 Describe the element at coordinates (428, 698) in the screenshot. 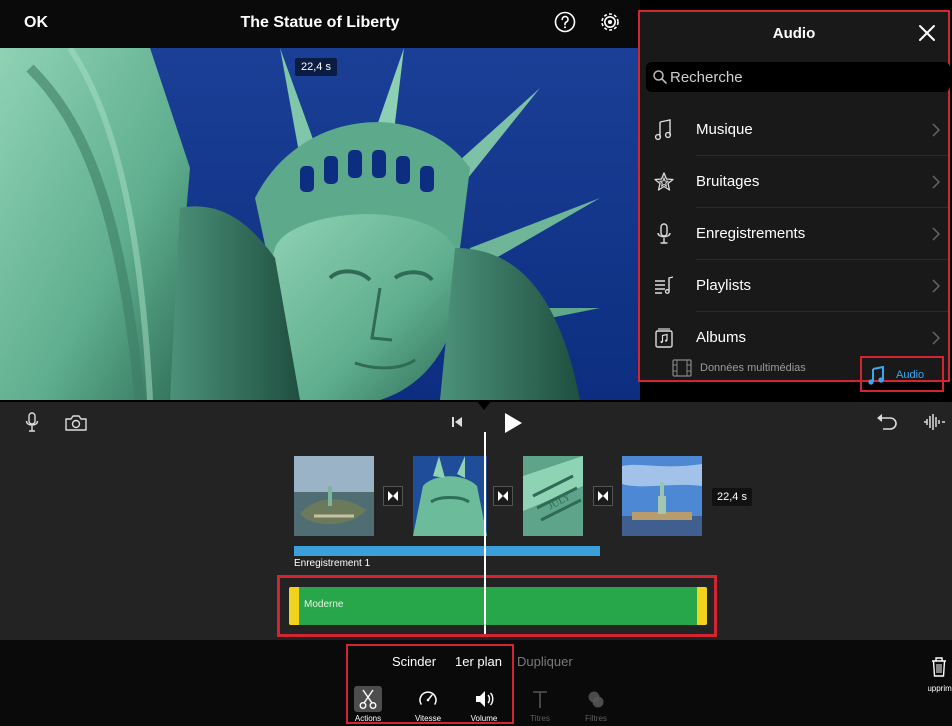

I see `speedometer-icon` at that location.